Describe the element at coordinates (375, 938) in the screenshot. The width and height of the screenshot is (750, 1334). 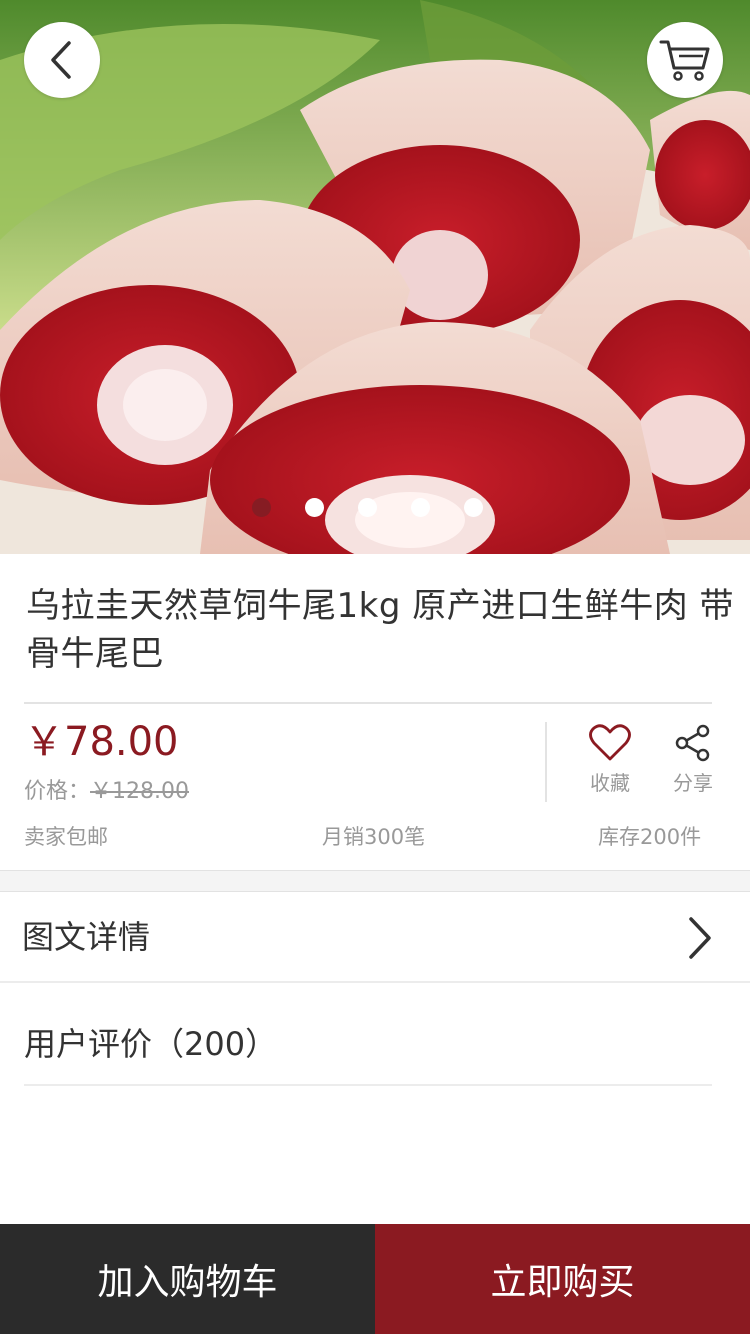
I see `detail-row: 图文详情` at that location.